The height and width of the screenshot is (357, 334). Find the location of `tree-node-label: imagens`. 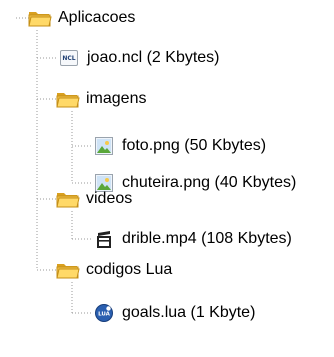

tree-node-label: imagens is located at coordinates (116, 98).